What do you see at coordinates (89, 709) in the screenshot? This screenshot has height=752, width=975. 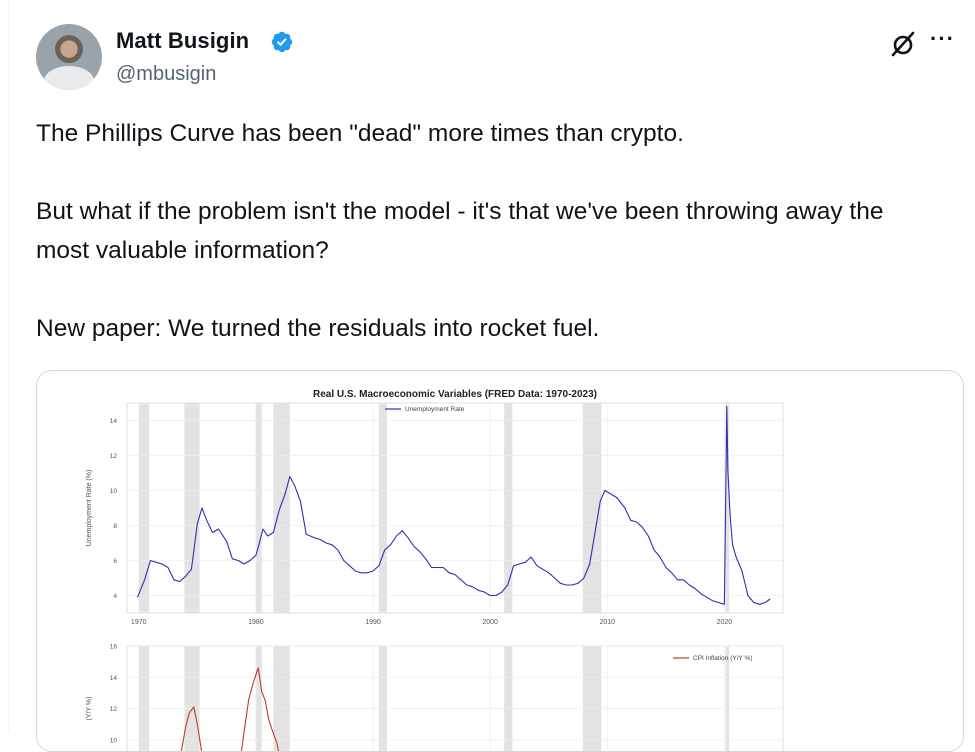 I see `y-axis-label: (Y/Y %)` at bounding box center [89, 709].